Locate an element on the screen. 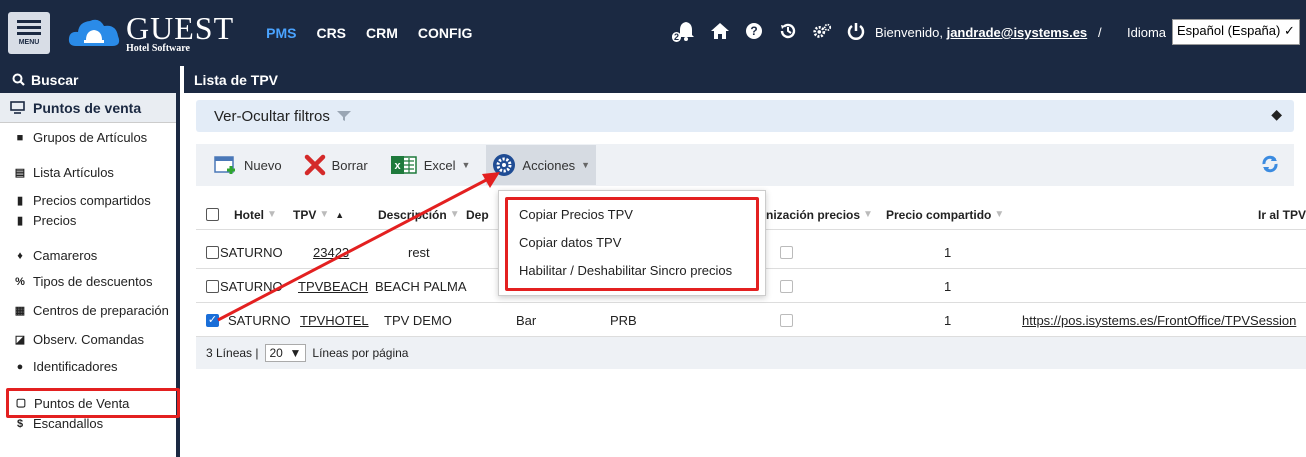  cell-dep: Bar is located at coordinates (526, 320).